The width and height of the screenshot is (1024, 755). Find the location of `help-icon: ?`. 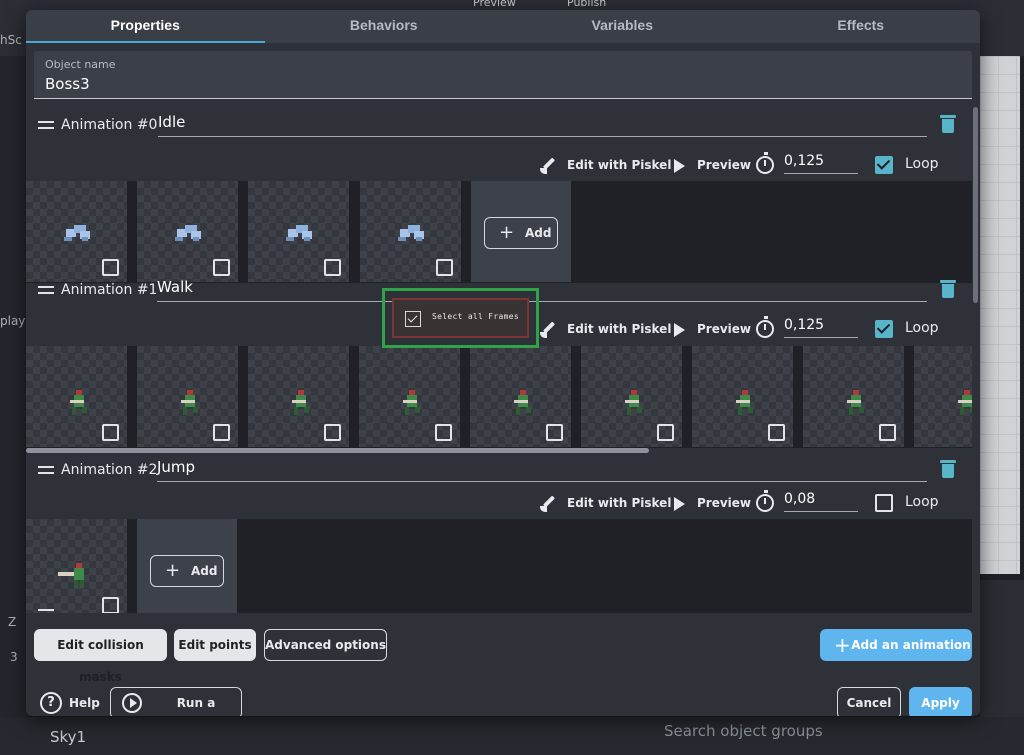

help-icon: ? is located at coordinates (51, 703).